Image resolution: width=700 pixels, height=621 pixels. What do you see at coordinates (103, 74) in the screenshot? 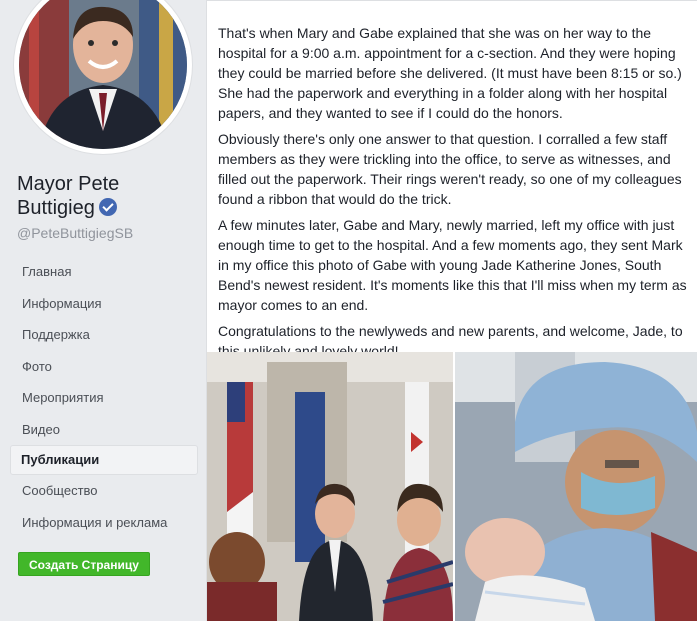
I see `profile-picture` at bounding box center [103, 74].